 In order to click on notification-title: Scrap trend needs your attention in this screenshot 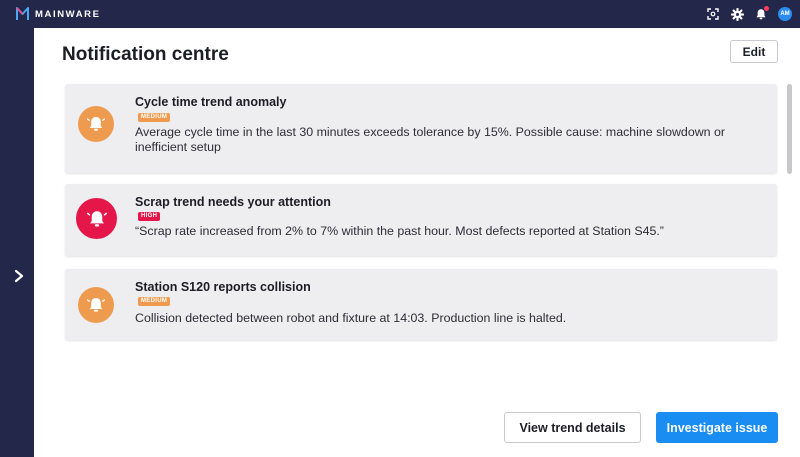, I will do `click(233, 202)`.